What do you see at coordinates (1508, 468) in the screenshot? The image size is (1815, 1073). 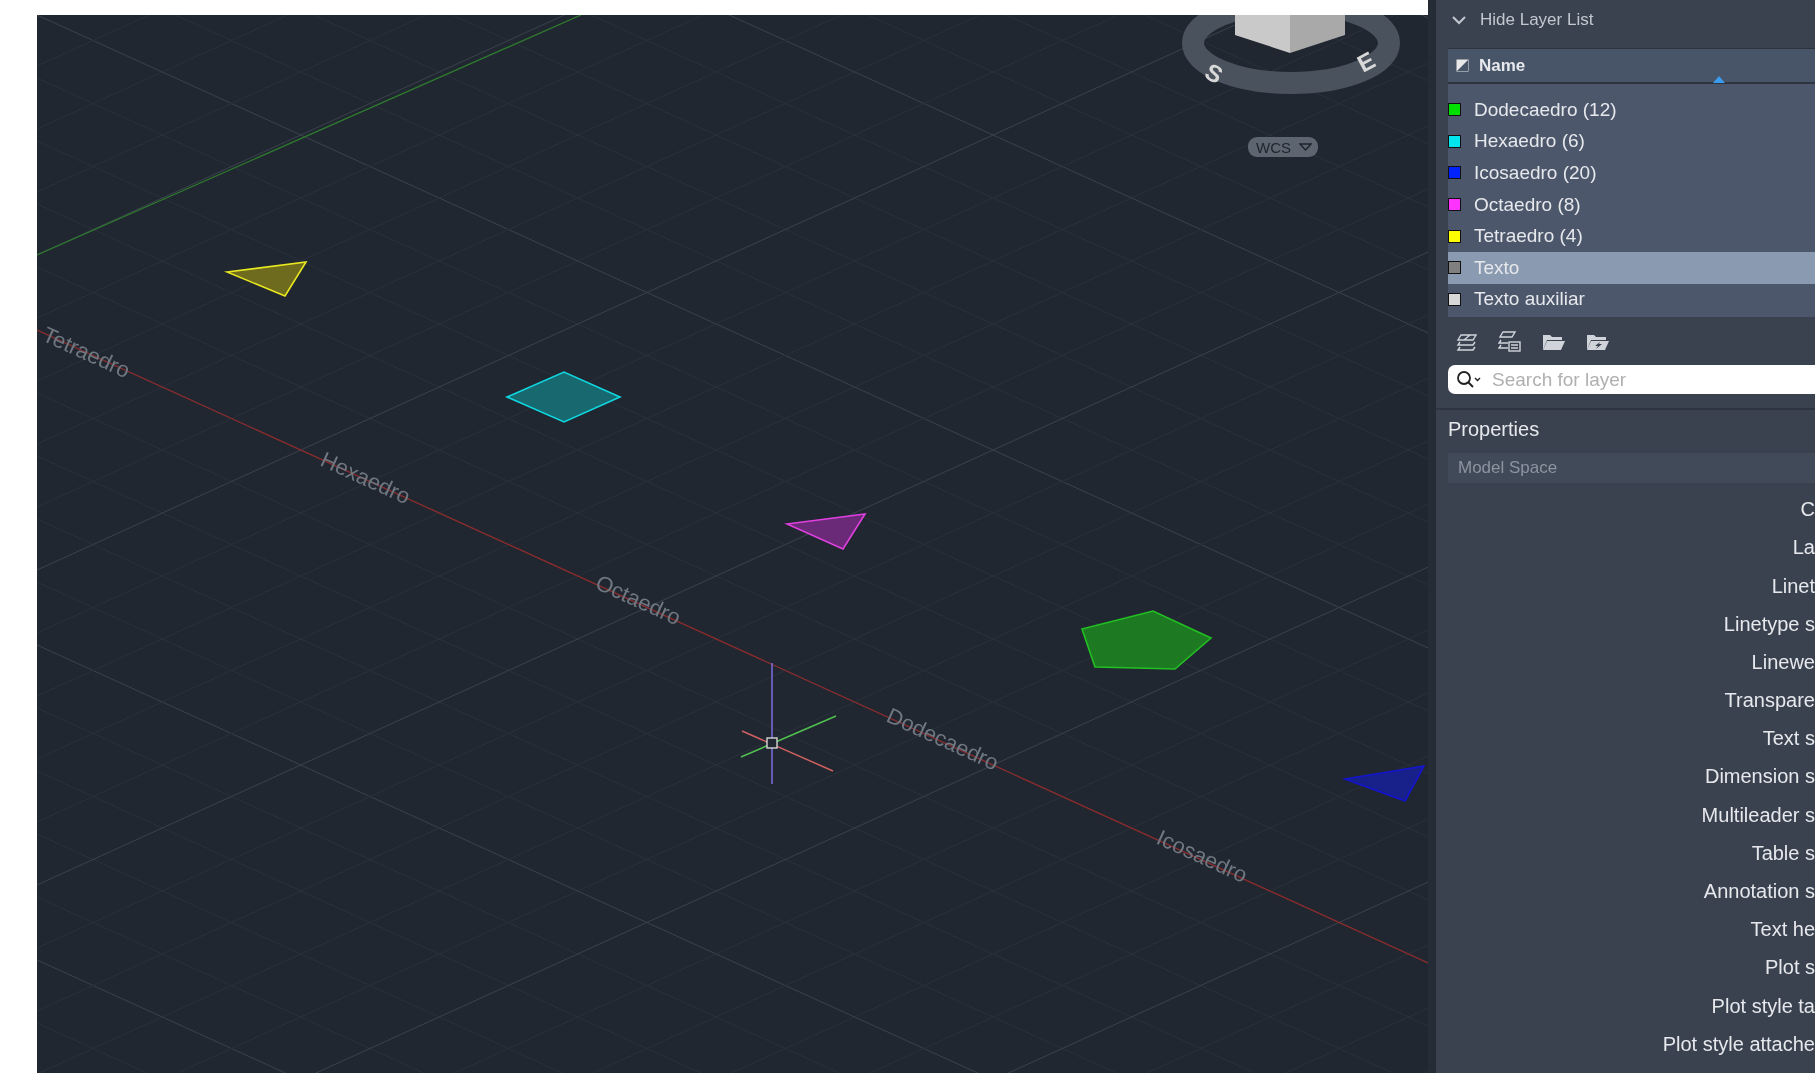 I see `context-label: Model Space` at bounding box center [1508, 468].